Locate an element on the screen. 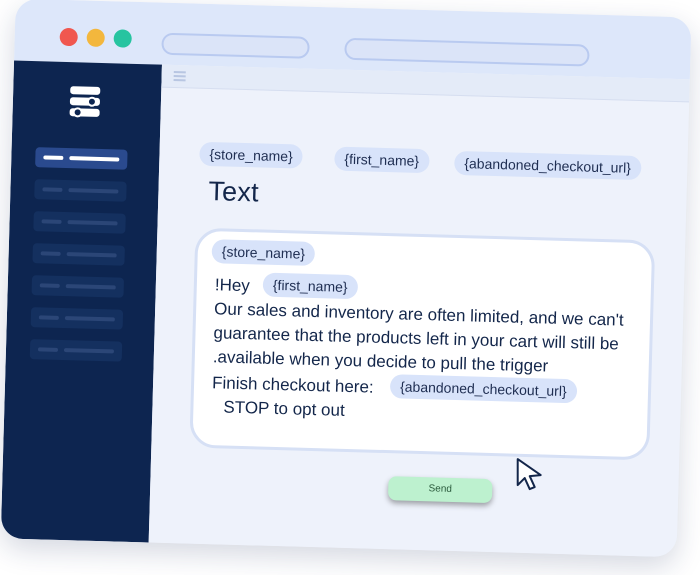 The height and width of the screenshot is (575, 700). layers-logo-icon is located at coordinates (85, 102).